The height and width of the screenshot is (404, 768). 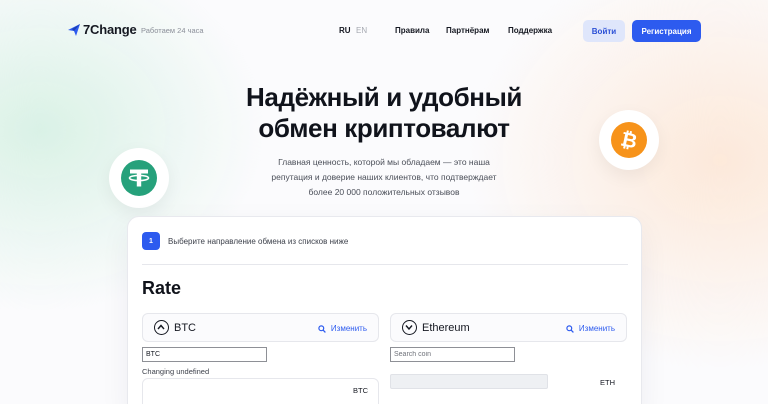 I want to click on logo-text: 7Change, so click(x=110, y=29).